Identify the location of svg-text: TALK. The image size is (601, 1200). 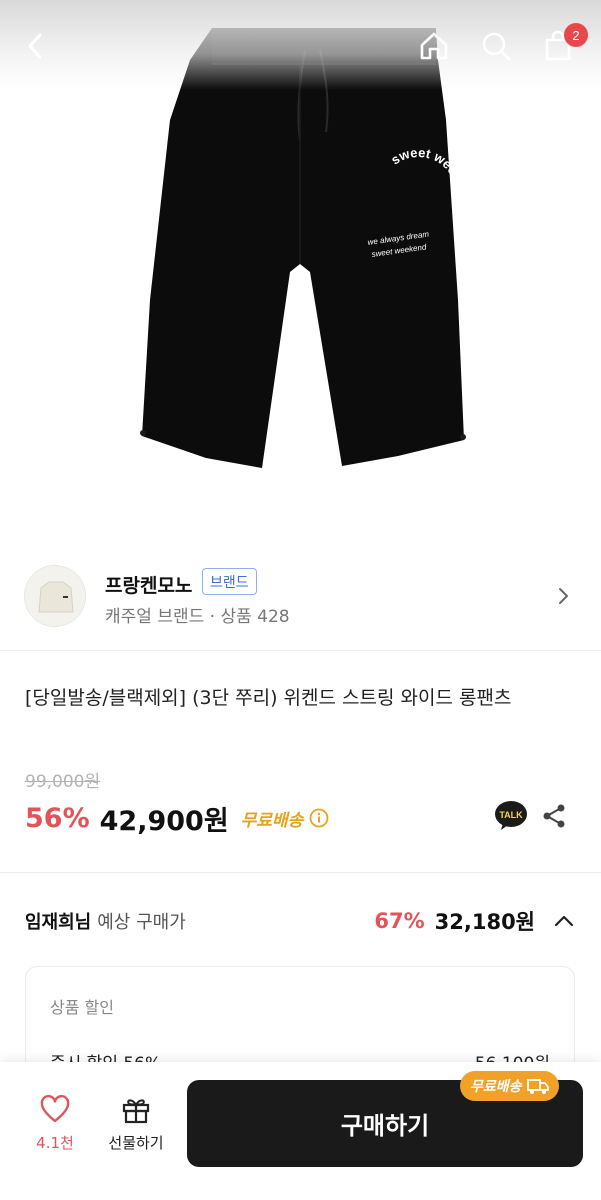
(511, 815).